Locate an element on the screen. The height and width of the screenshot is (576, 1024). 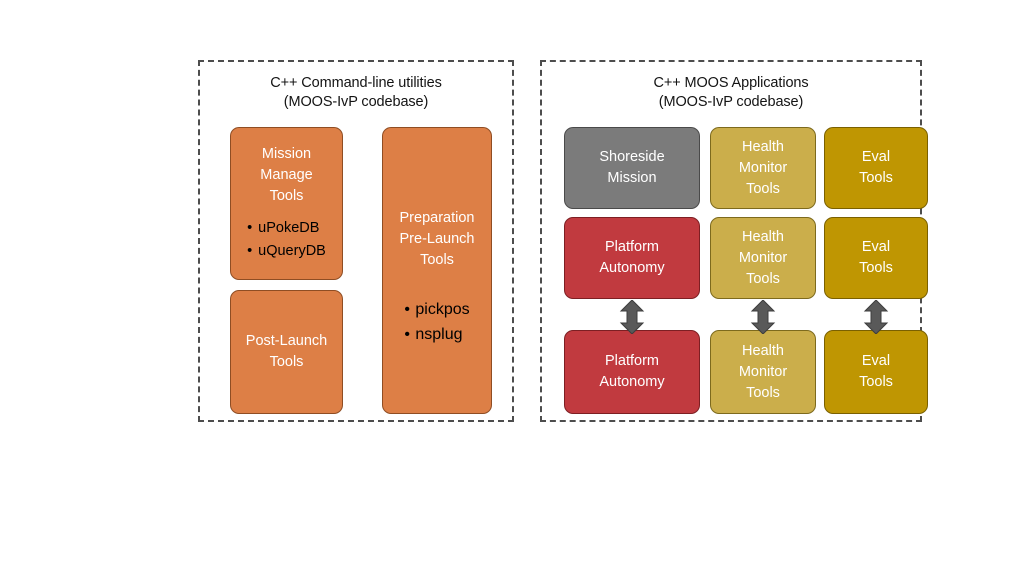
node-platform-autonomy-row3: Platform Autonomy is located at coordinates (632, 372).